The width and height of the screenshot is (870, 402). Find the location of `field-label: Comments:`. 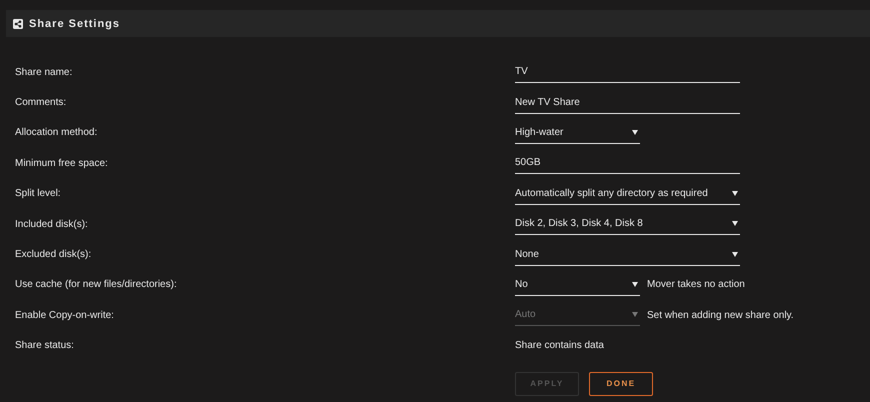

field-label: Comments: is located at coordinates (41, 102).